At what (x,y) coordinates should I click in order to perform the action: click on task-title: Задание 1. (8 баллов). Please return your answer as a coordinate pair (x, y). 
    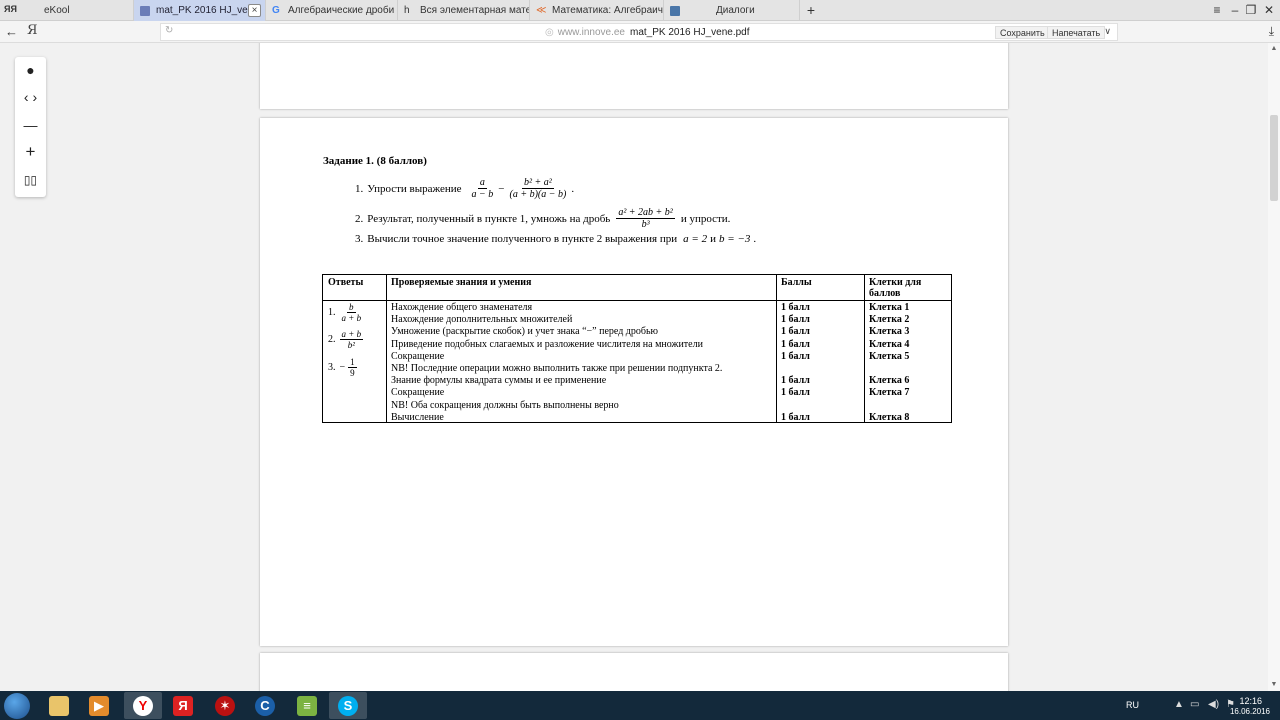
    Looking at the image, I should click on (375, 161).